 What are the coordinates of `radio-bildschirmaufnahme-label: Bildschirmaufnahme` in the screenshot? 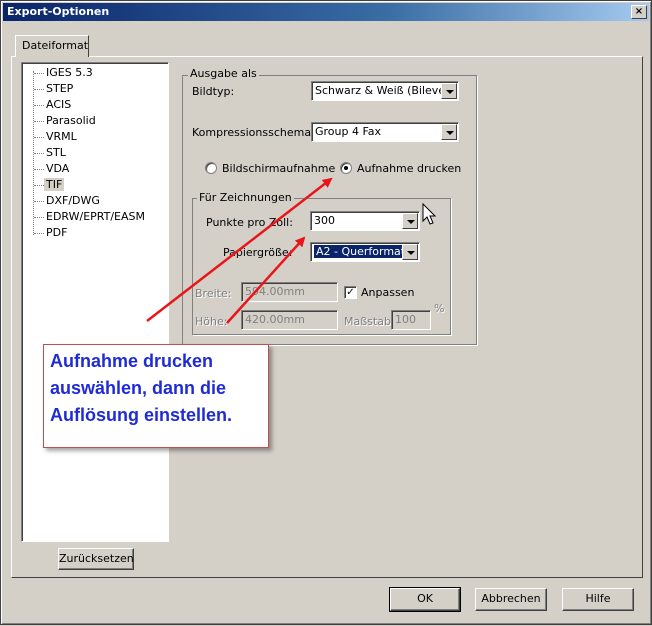 It's located at (278, 168).